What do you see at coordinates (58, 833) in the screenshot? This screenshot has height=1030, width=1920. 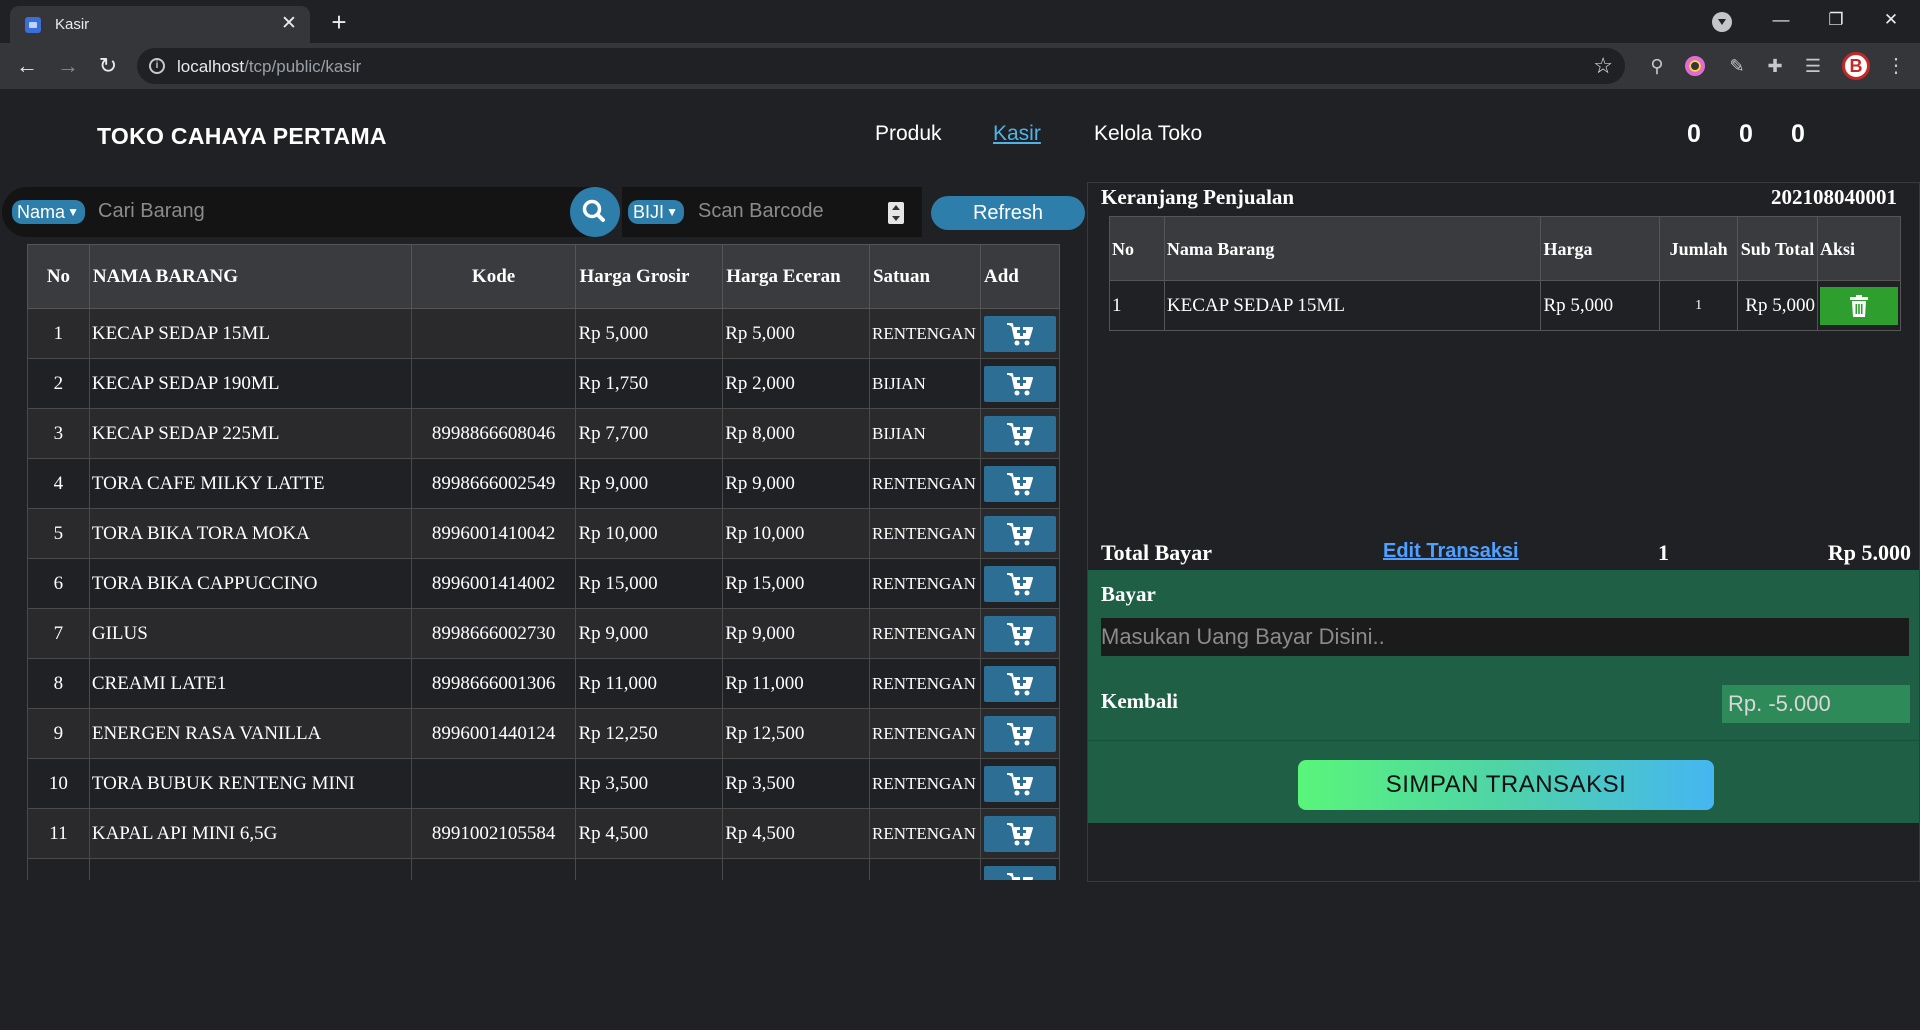 I see `row-no: 11` at bounding box center [58, 833].